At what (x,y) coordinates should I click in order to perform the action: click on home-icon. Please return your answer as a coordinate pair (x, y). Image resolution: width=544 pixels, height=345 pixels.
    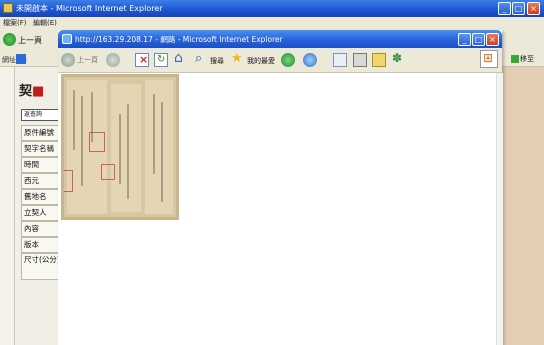
    Looking at the image, I should click on (180, 58).